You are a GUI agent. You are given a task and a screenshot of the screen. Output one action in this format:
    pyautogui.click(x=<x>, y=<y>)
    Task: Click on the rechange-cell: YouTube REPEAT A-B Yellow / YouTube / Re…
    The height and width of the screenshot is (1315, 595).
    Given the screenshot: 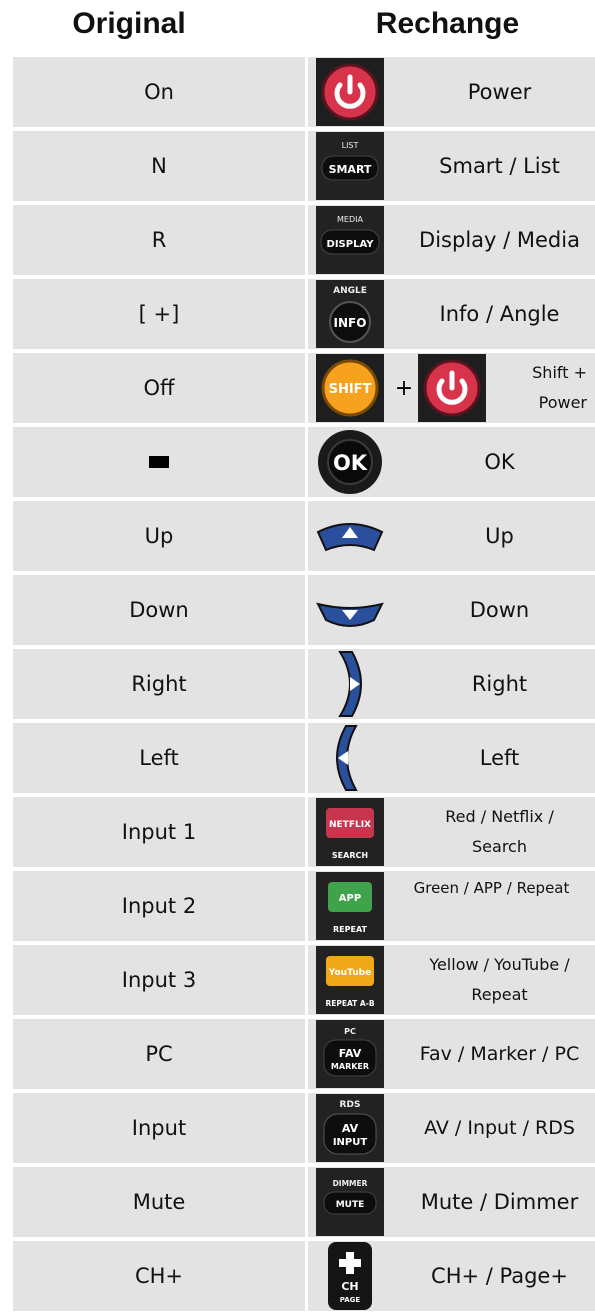 What is the action you would take?
    pyautogui.click(x=451, y=980)
    